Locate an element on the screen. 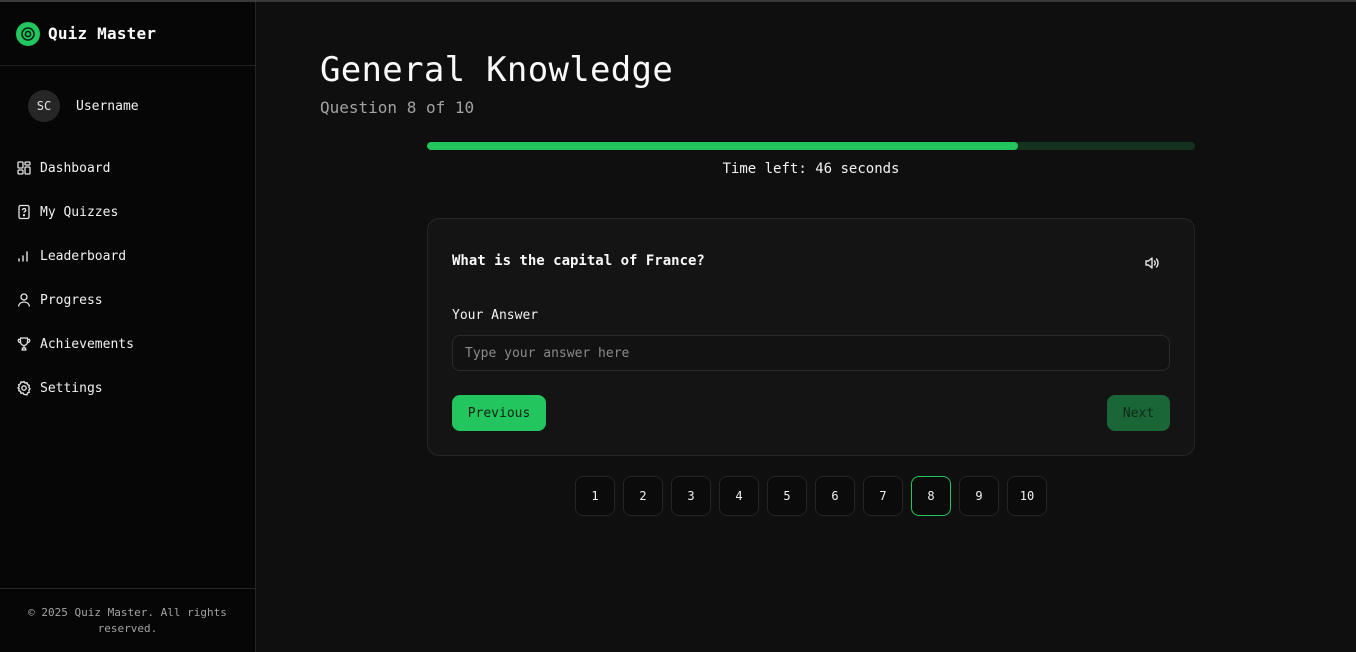 The width and height of the screenshot is (1356, 652). timer-text: Time left: 46 seconds is located at coordinates (811, 169).